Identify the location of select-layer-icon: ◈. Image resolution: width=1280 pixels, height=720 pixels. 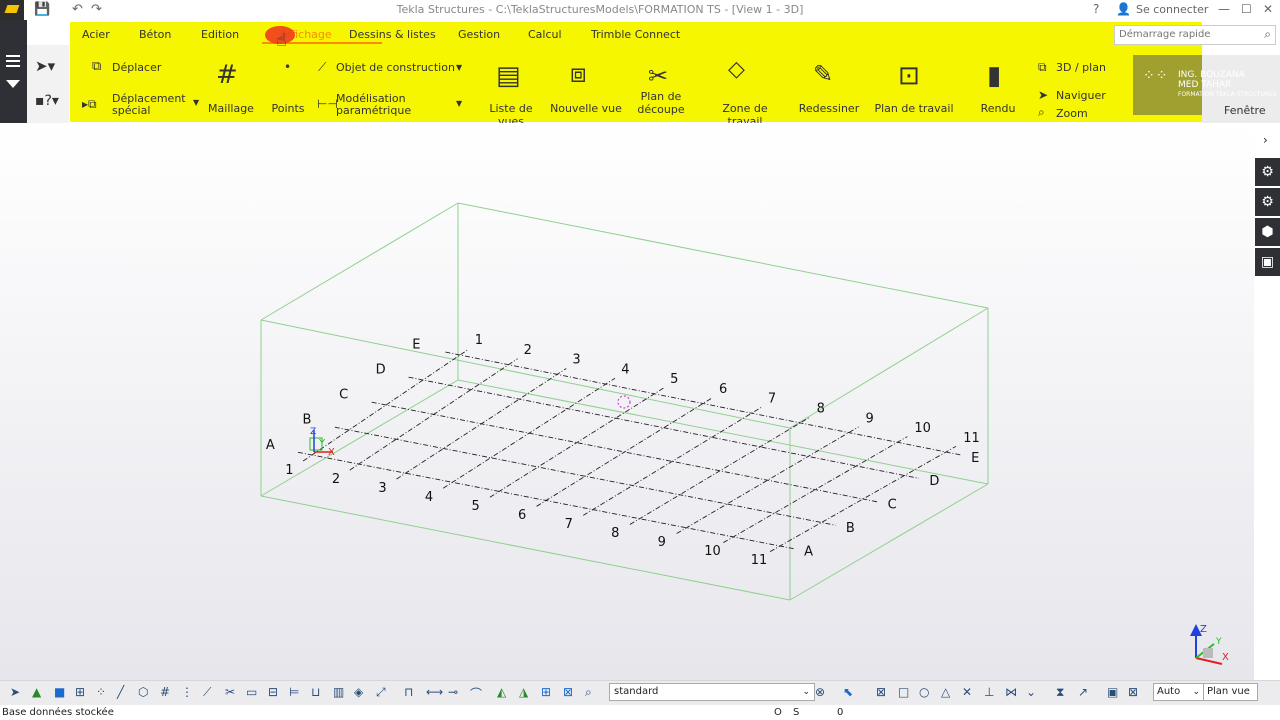
(358, 692).